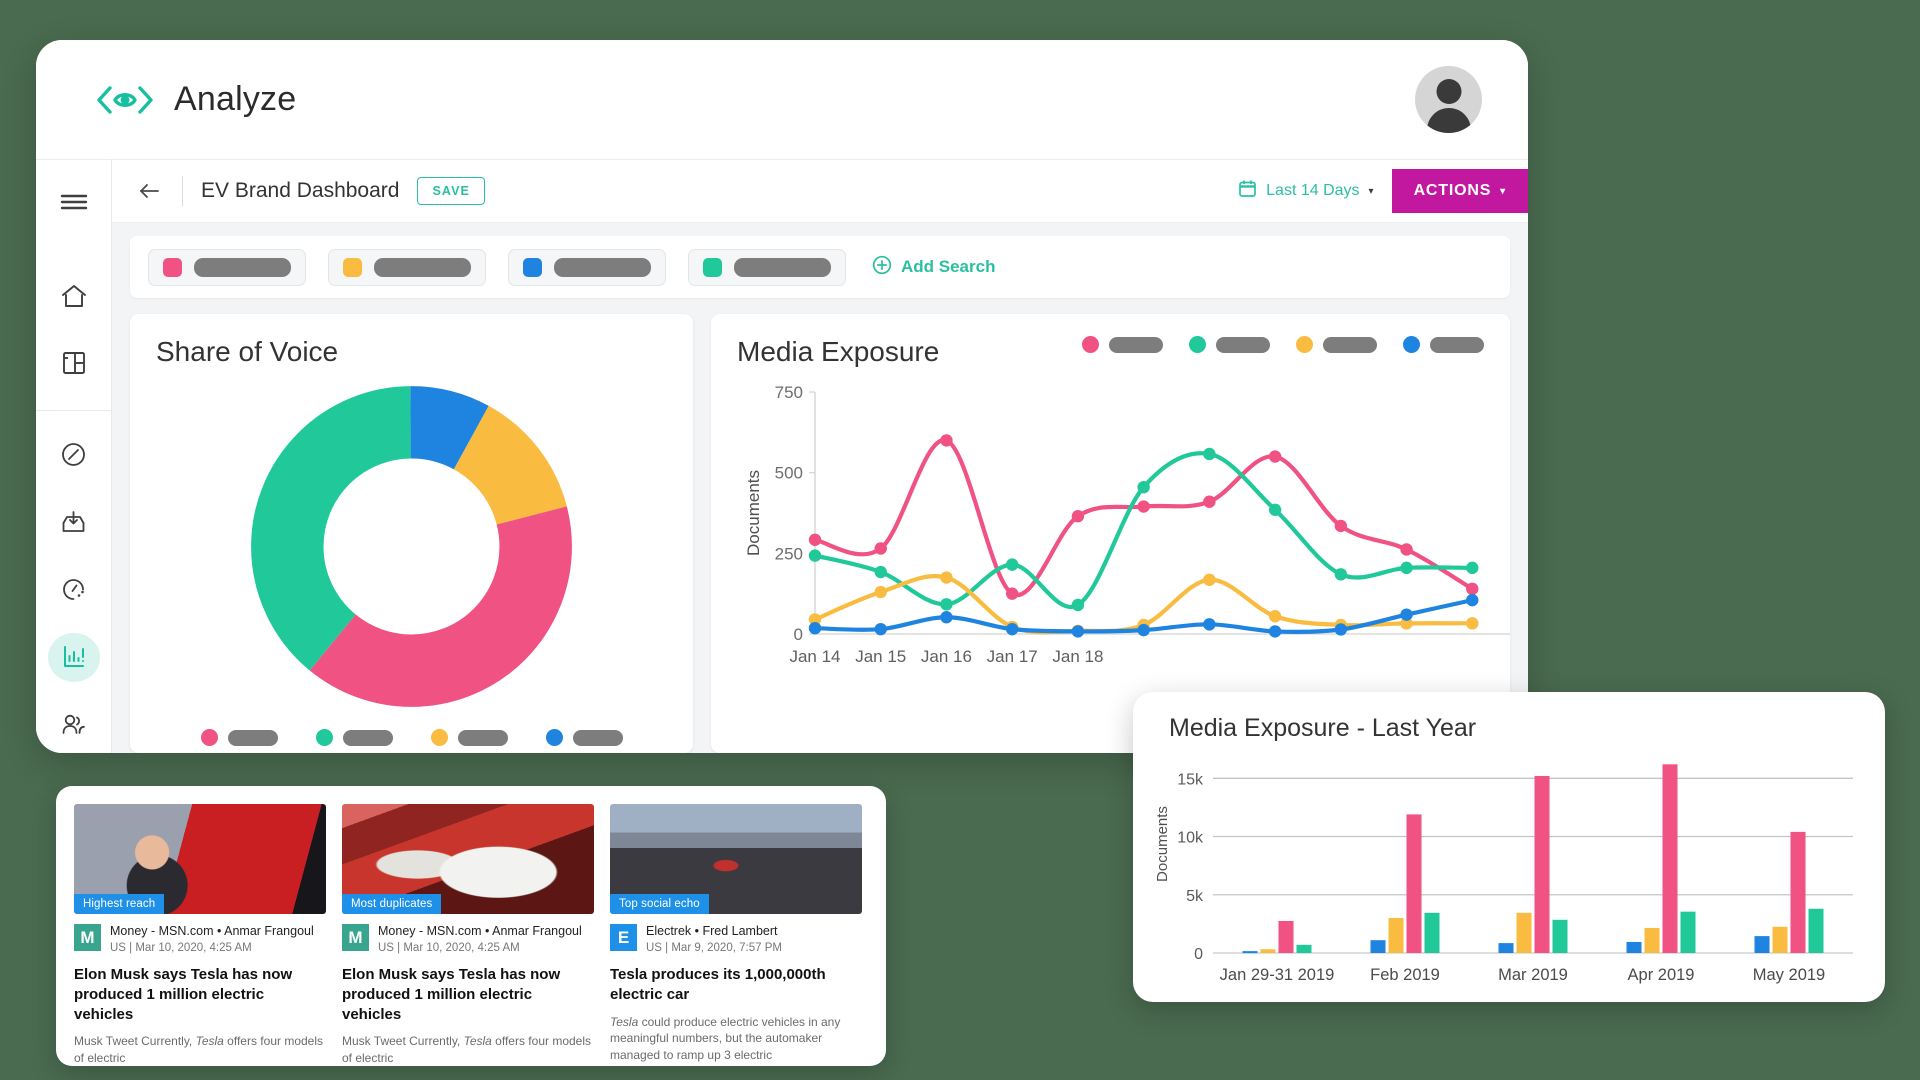  I want to click on svg-text: Jan 15, so click(880, 656).